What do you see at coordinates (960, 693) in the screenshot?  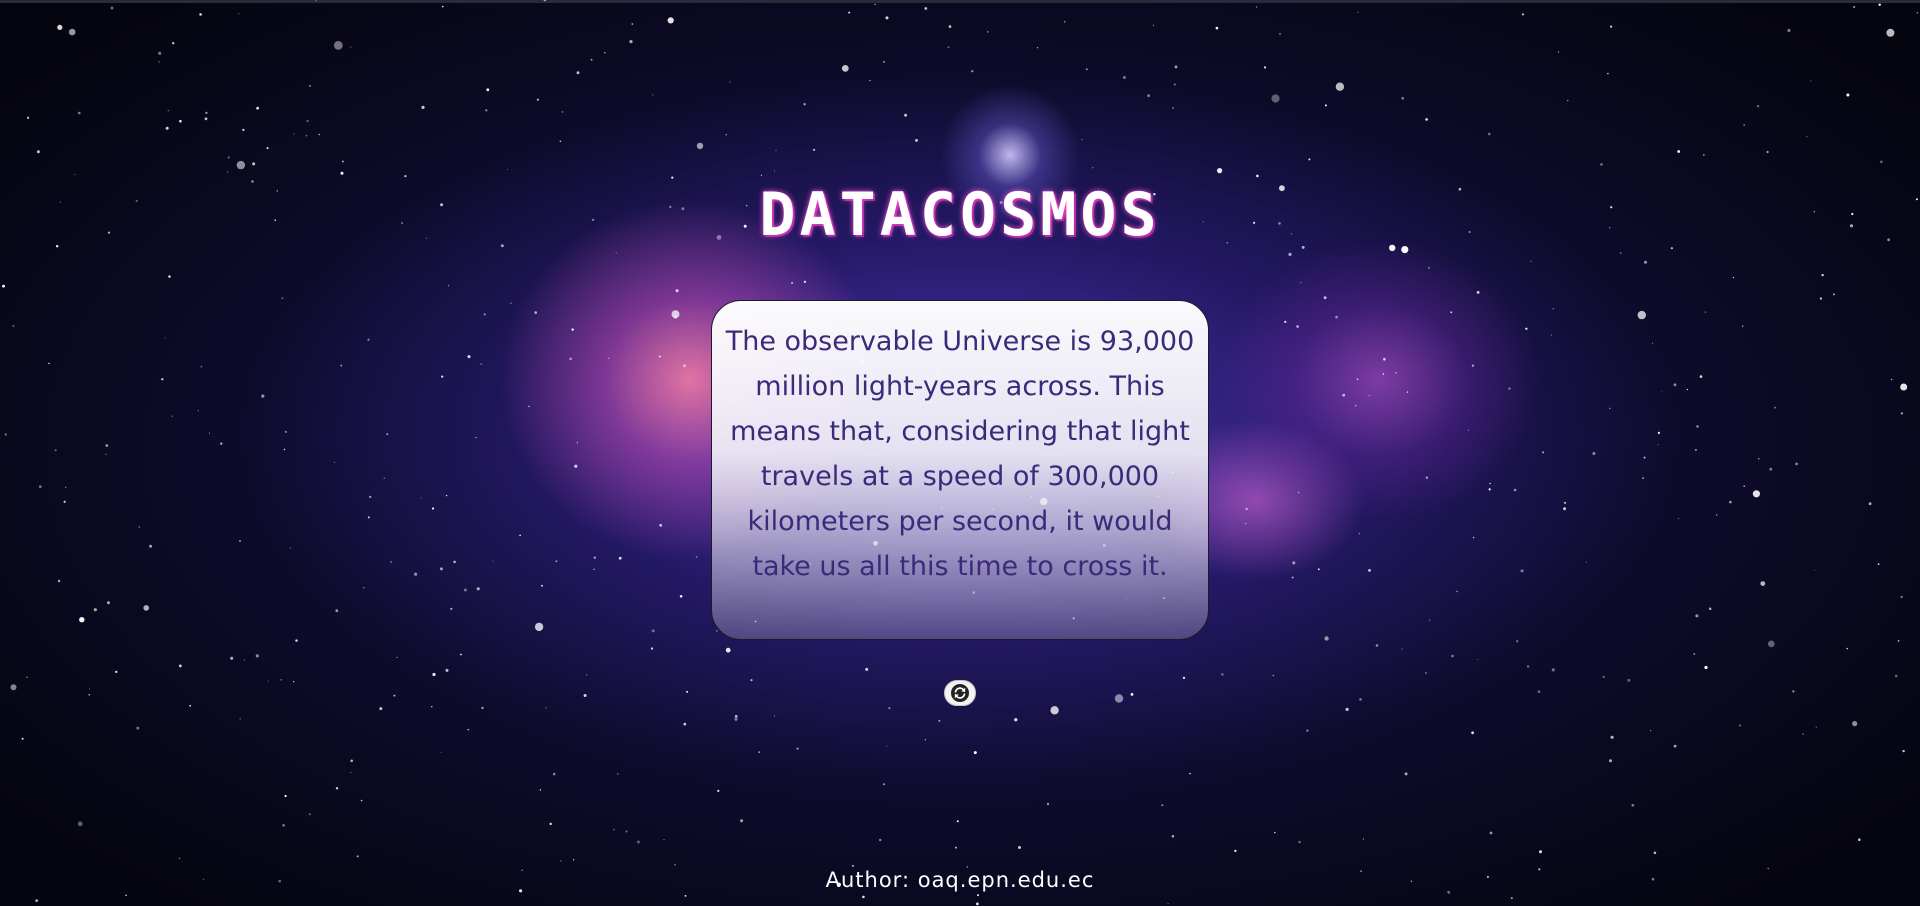 I see `refresh-fact-button` at bounding box center [960, 693].